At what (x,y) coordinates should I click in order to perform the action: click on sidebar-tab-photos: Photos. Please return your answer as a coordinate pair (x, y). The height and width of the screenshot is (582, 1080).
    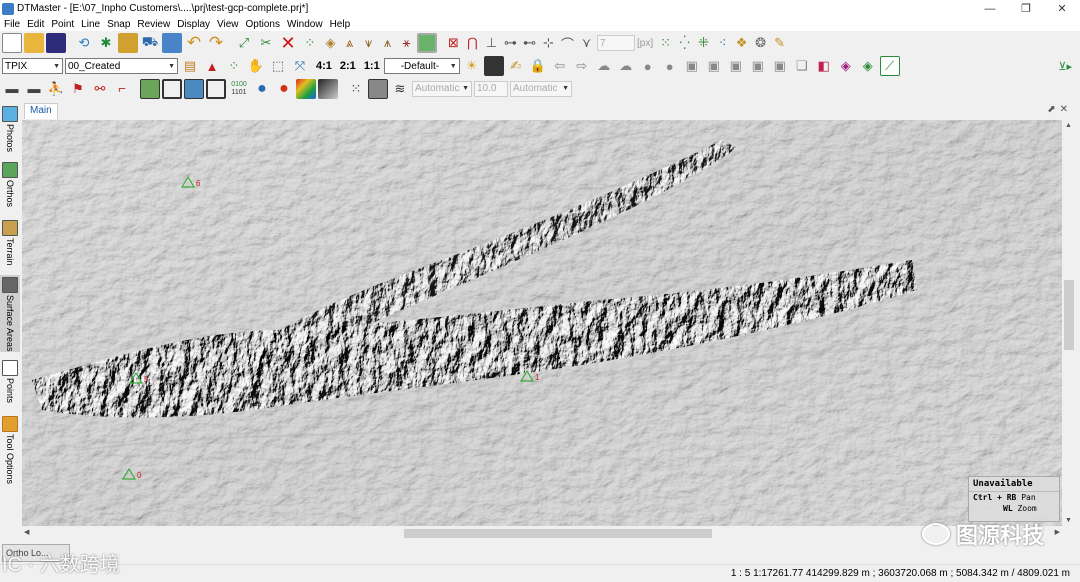
    Looking at the image, I should click on (10, 128).